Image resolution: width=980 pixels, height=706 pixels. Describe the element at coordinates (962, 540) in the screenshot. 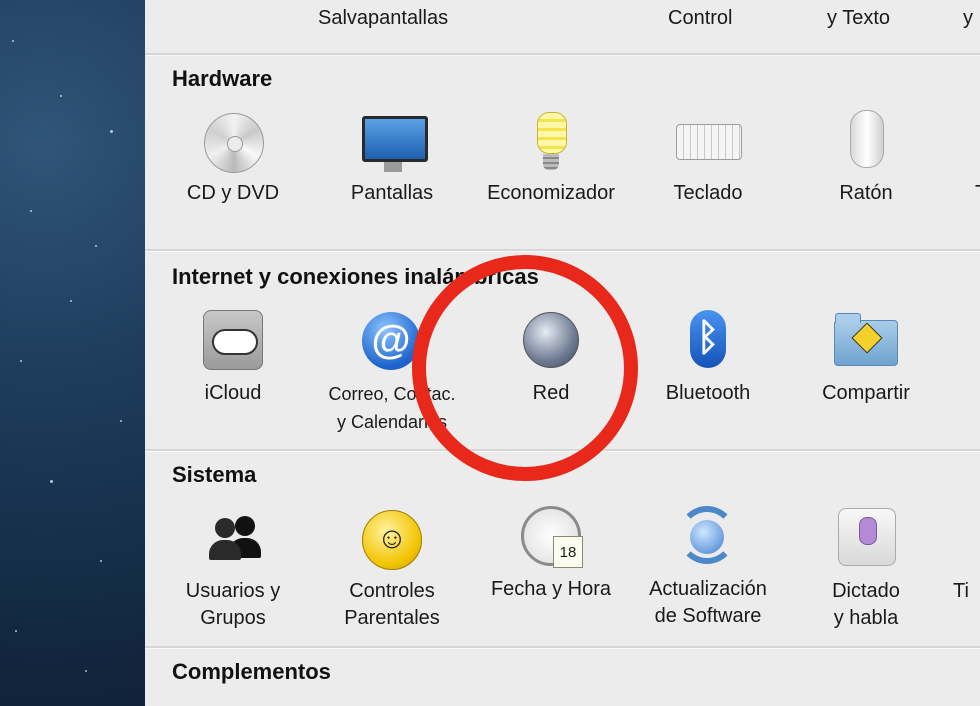

I see `time-machine-icon` at that location.